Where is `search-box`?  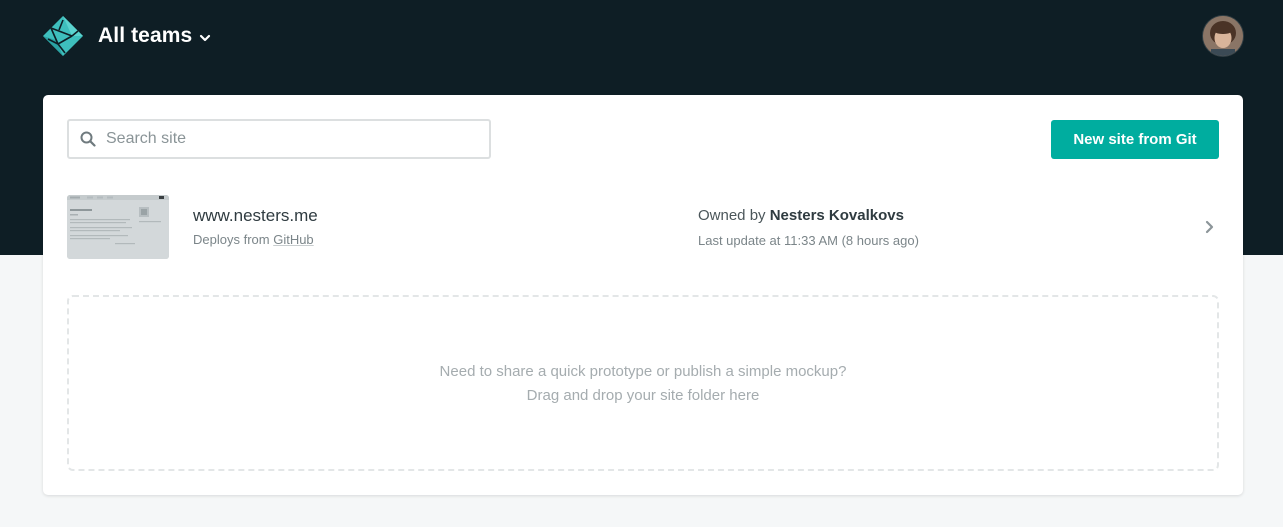
search-box is located at coordinates (279, 139).